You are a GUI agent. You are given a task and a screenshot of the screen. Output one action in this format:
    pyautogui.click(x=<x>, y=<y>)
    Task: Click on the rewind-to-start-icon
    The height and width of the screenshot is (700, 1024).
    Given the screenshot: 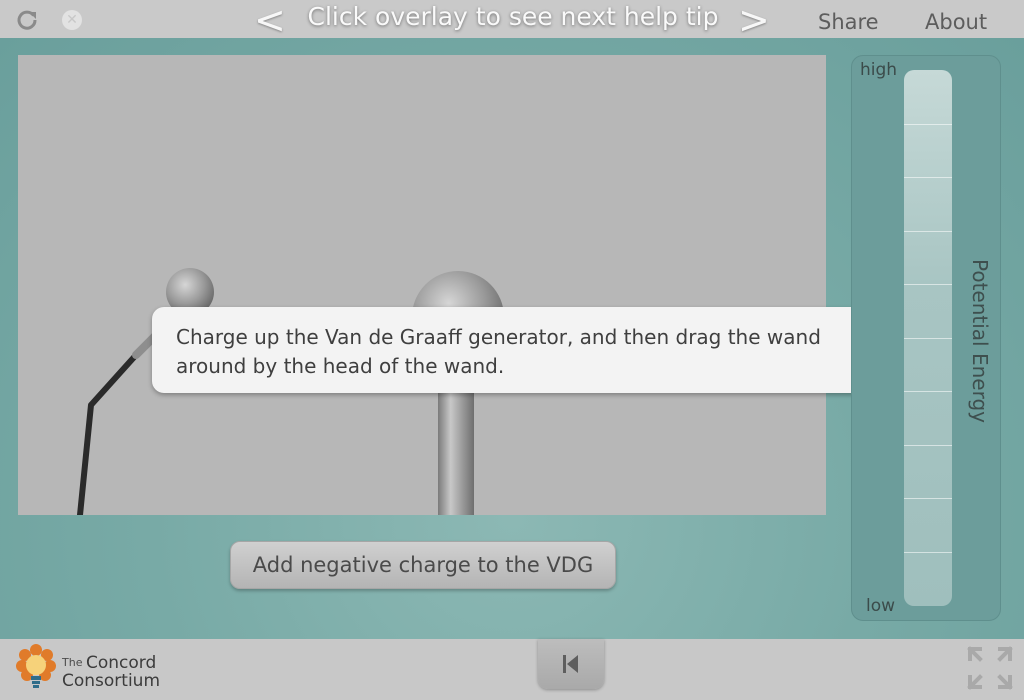 What is the action you would take?
    pyautogui.click(x=570, y=664)
    